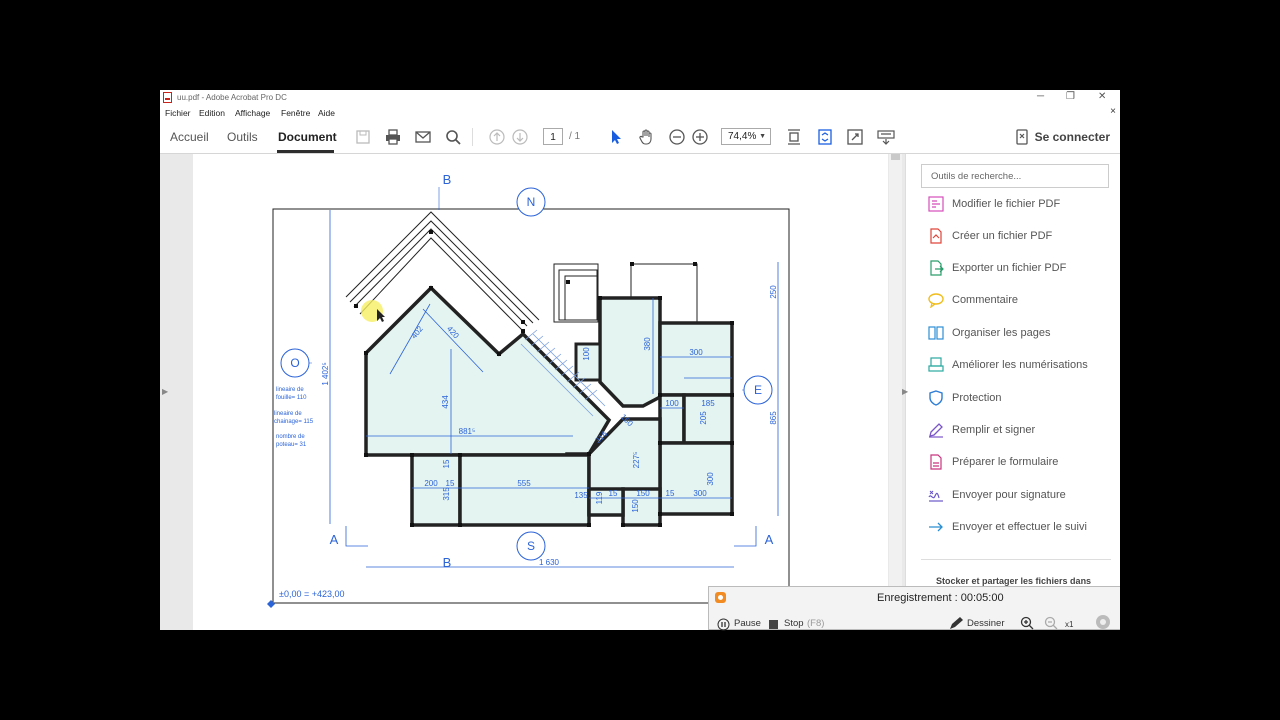 The image size is (1280, 720). I want to click on form-icon, so click(936, 462).